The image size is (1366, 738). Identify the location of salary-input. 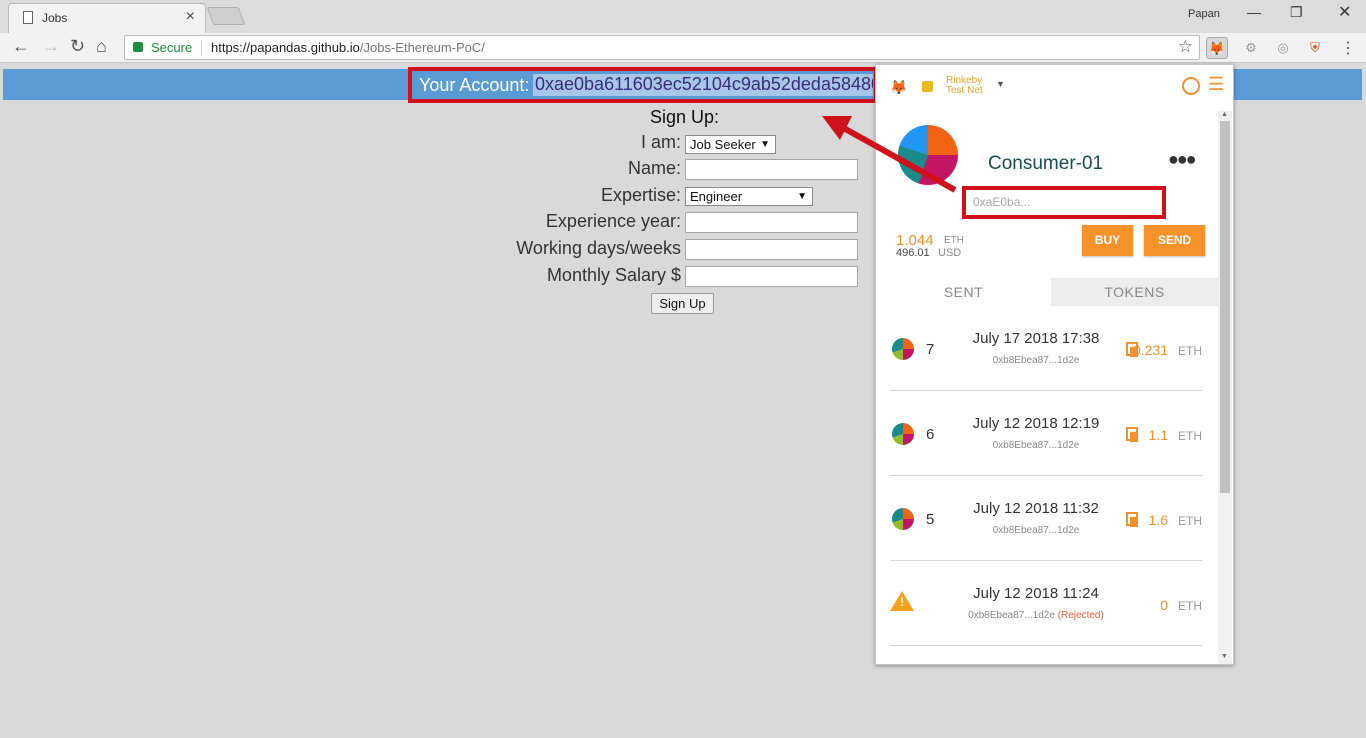
(771, 276).